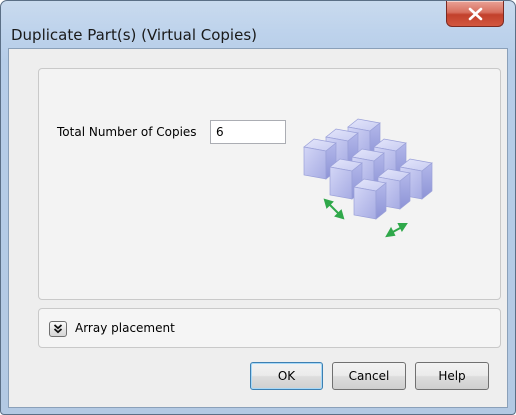 The width and height of the screenshot is (516, 415). What do you see at coordinates (369, 376) in the screenshot?
I see `cancel-button: Cancel` at bounding box center [369, 376].